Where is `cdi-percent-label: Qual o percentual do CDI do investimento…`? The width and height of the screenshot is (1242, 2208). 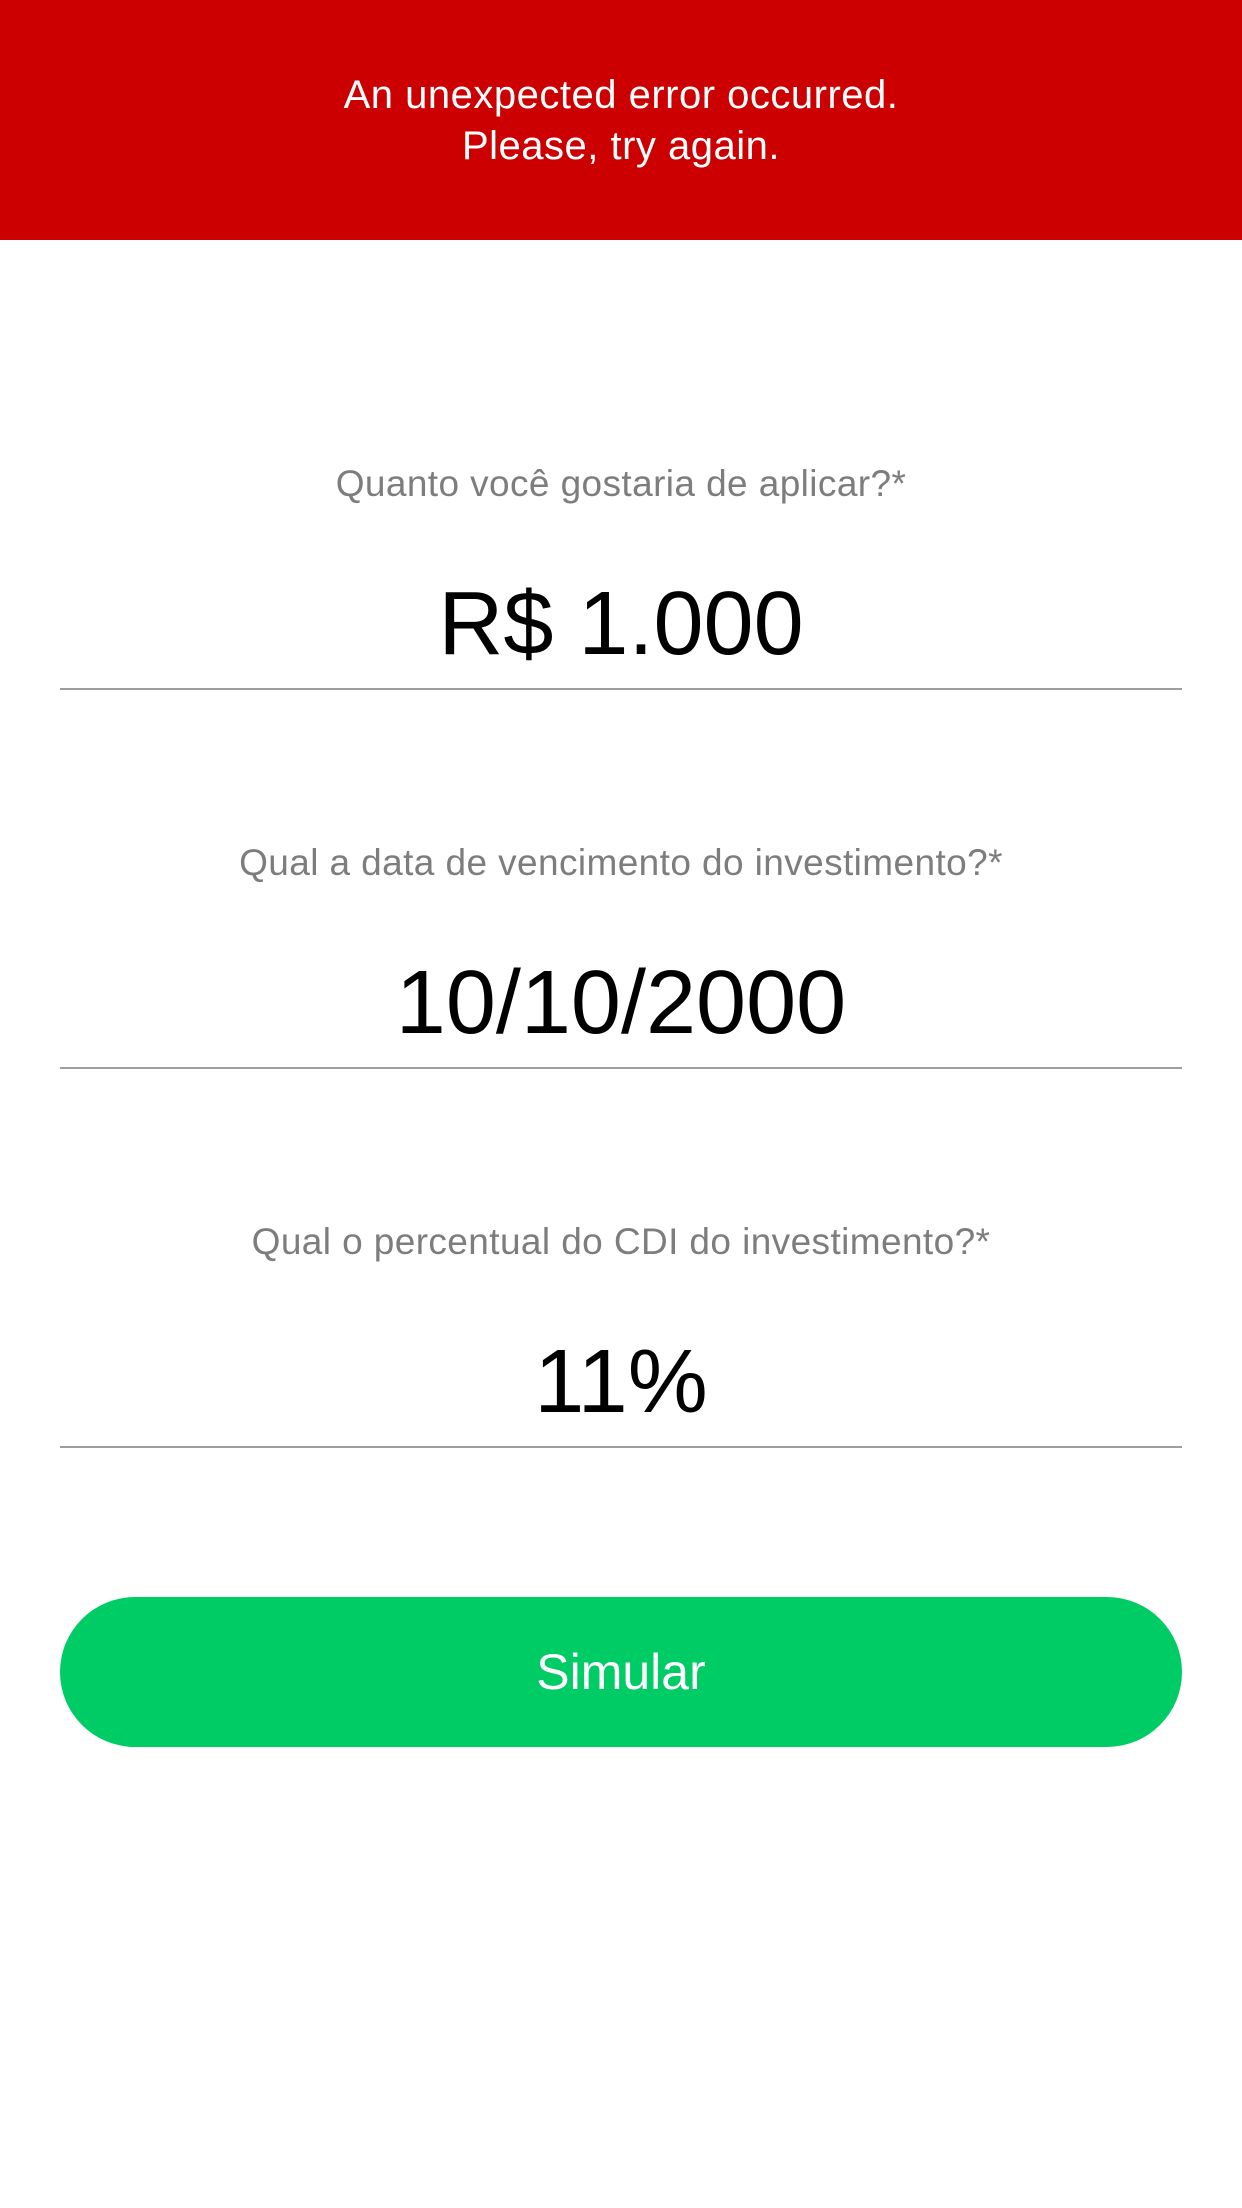
cdi-percent-label: Qual o percentual do CDI do investimento… is located at coordinates (621, 1241).